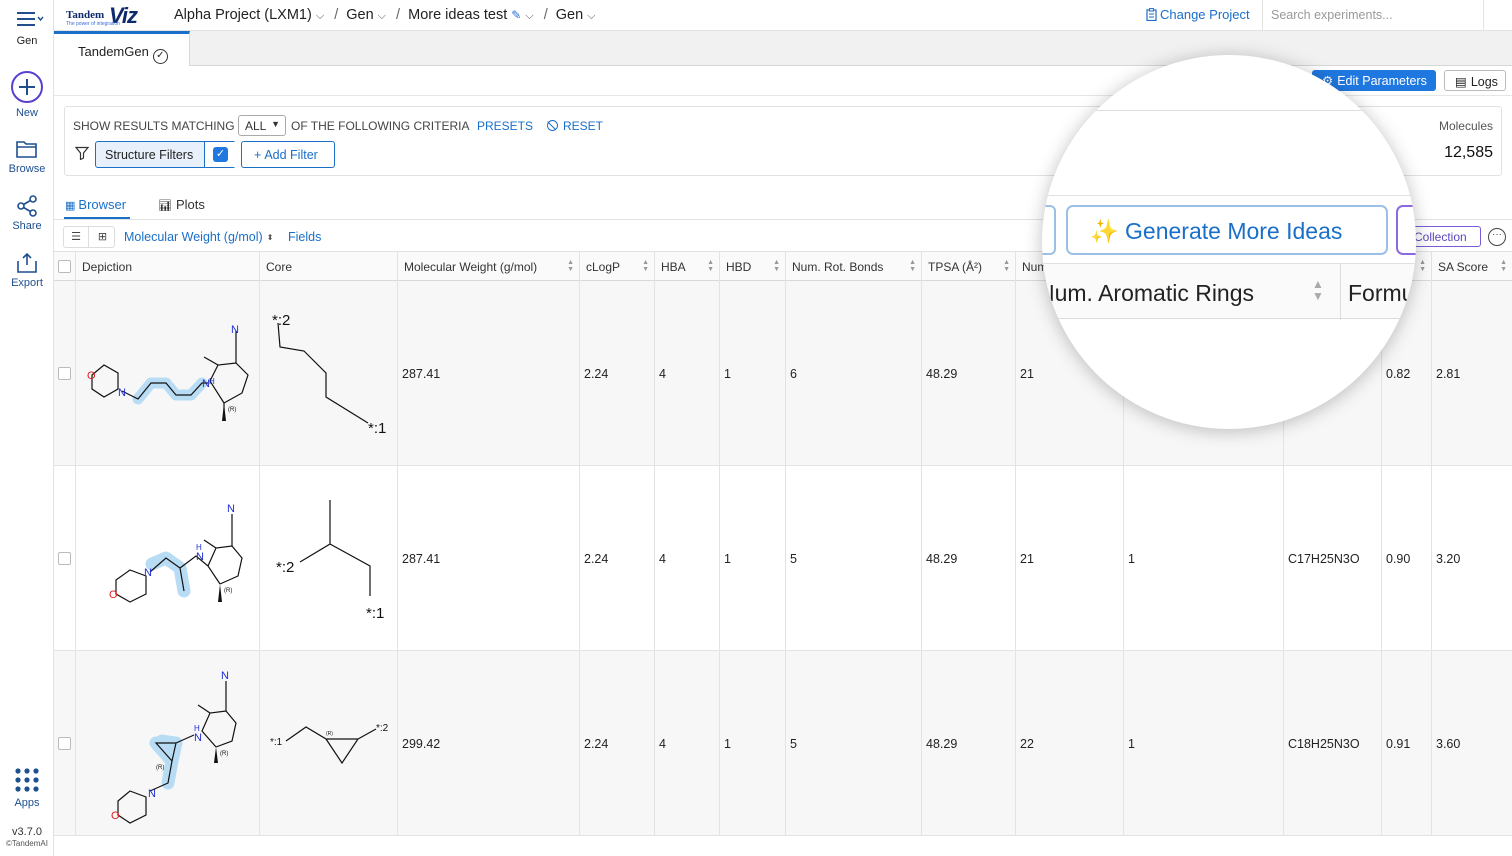  I want to click on stereo-label: (R), so click(228, 591).